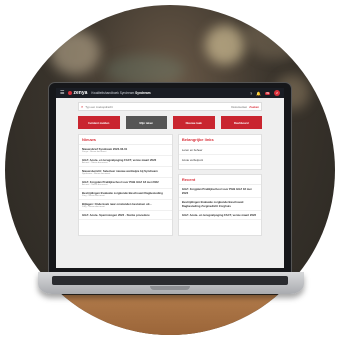  What do you see at coordinates (258, 93) in the screenshot?
I see `bell-icon: 🔔` at bounding box center [258, 93].